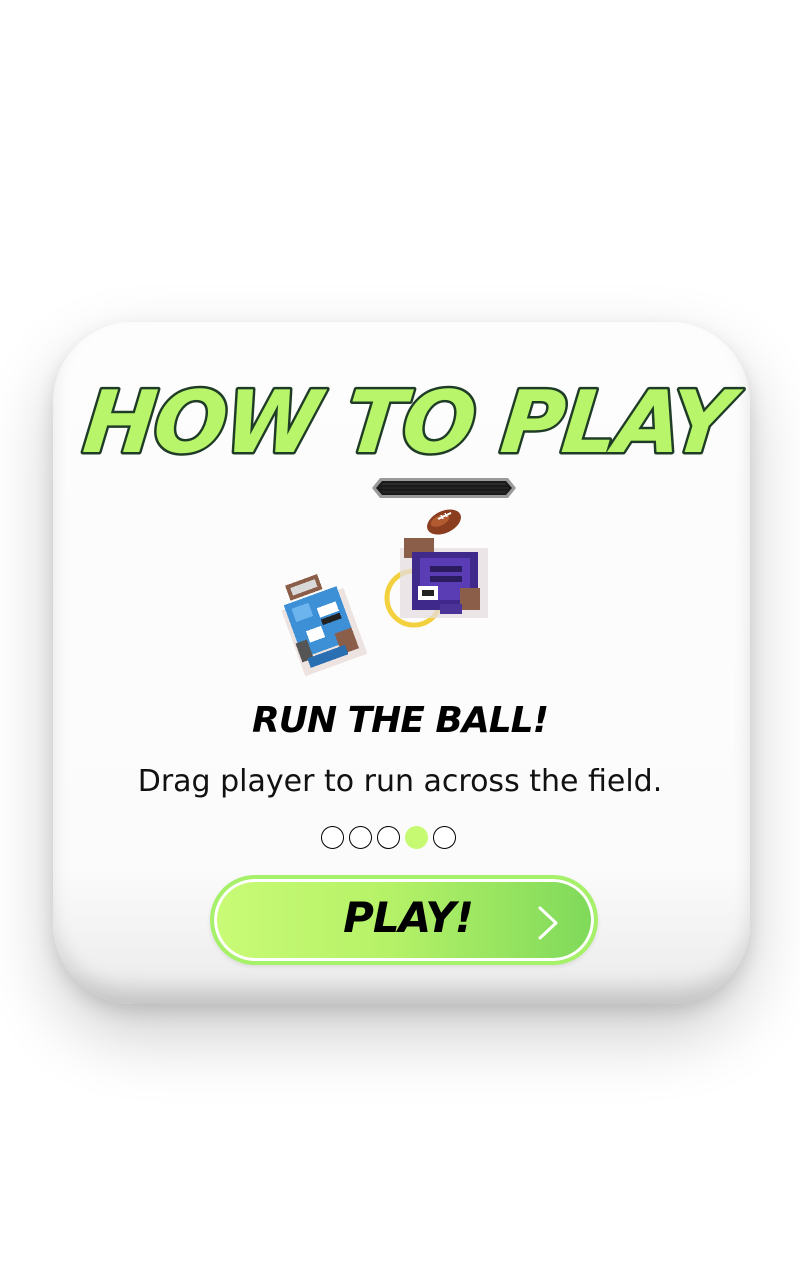  Describe the element at coordinates (400, 720) in the screenshot. I see `step-title: RUN THE BALL!` at that location.